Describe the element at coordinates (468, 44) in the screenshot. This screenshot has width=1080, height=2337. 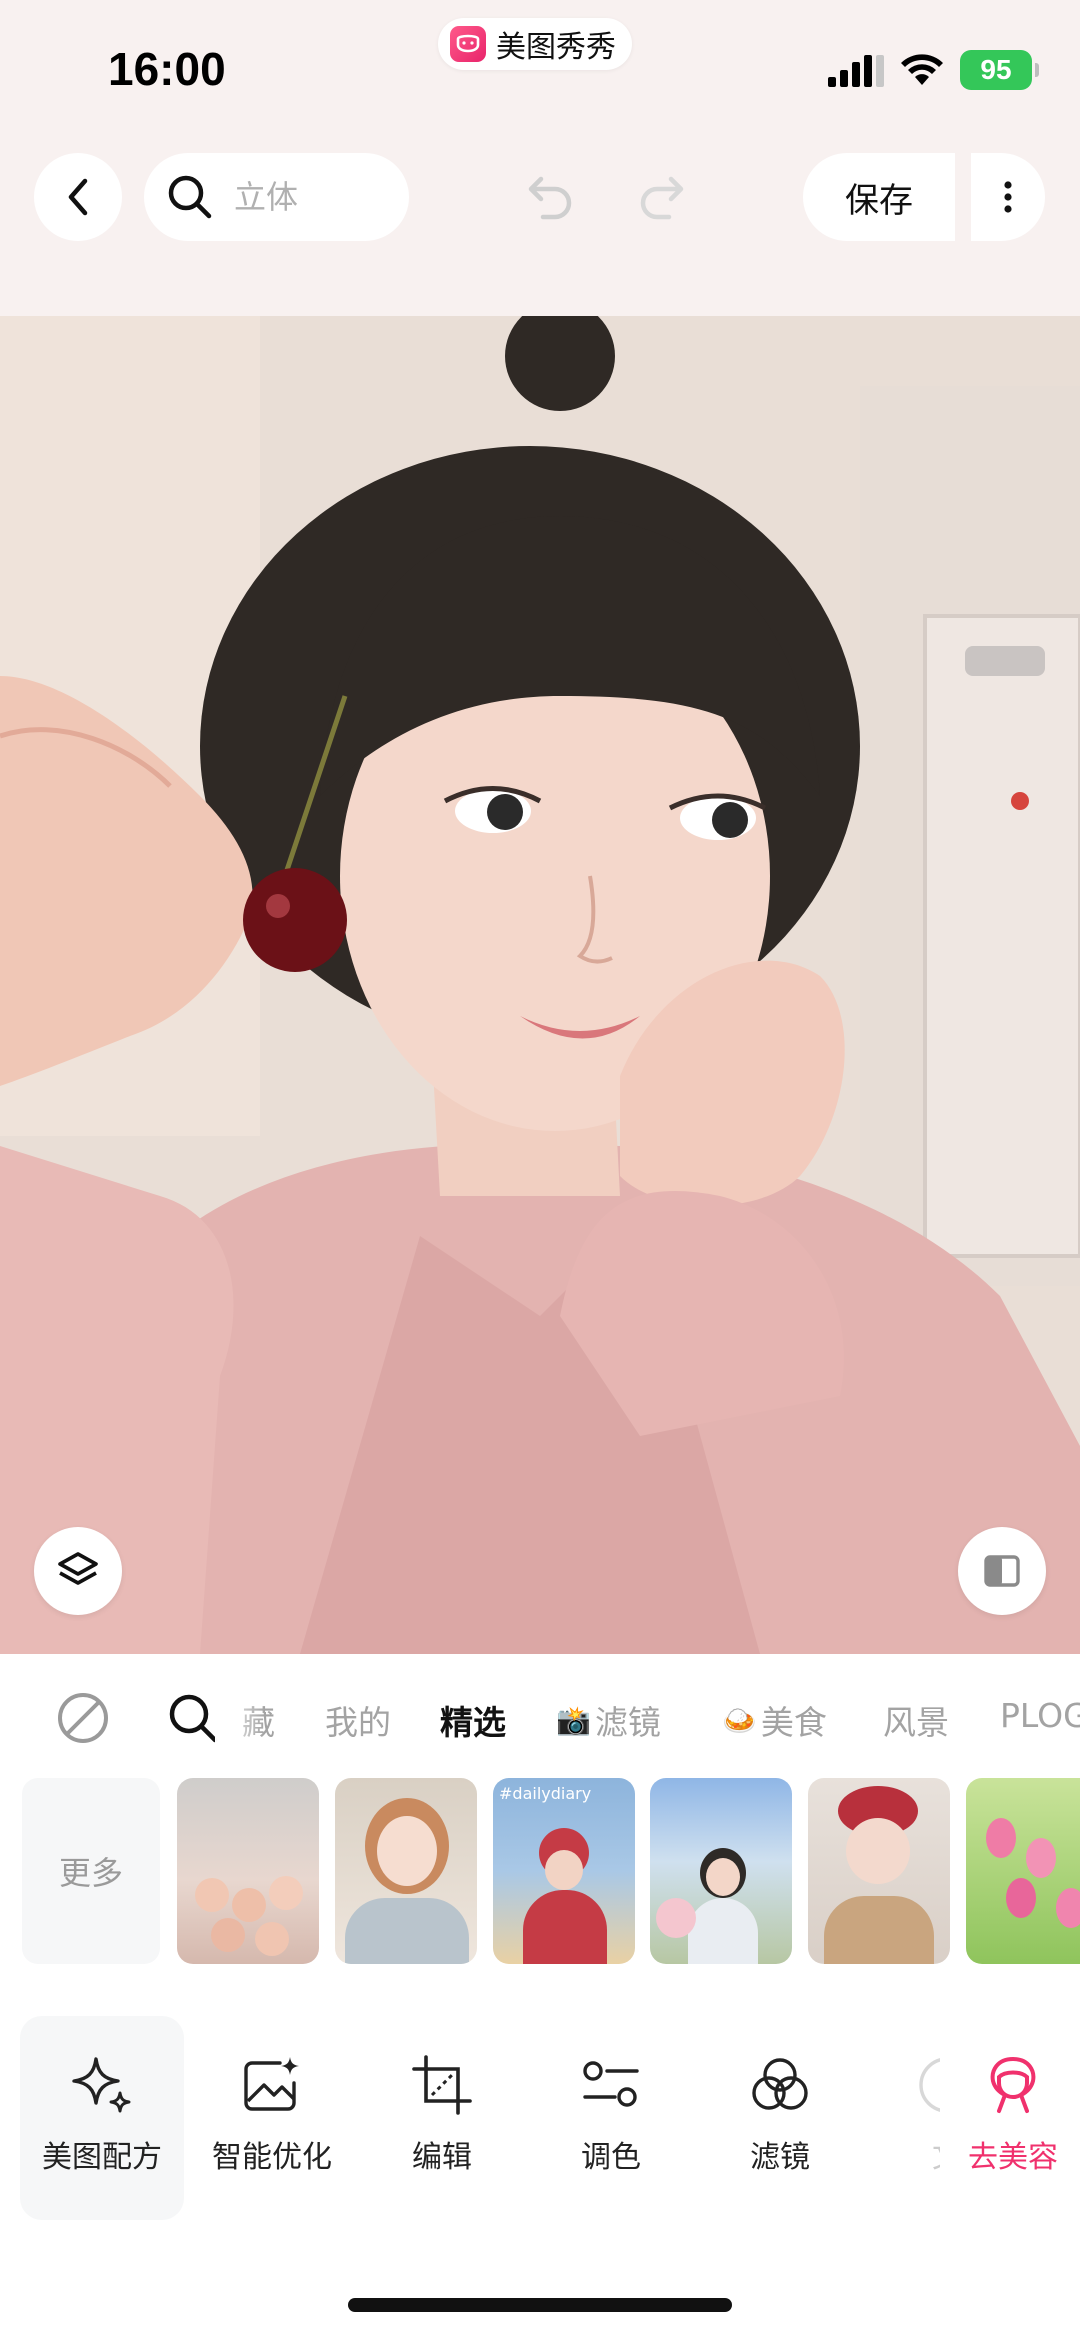
I see `app-logo-icon` at that location.